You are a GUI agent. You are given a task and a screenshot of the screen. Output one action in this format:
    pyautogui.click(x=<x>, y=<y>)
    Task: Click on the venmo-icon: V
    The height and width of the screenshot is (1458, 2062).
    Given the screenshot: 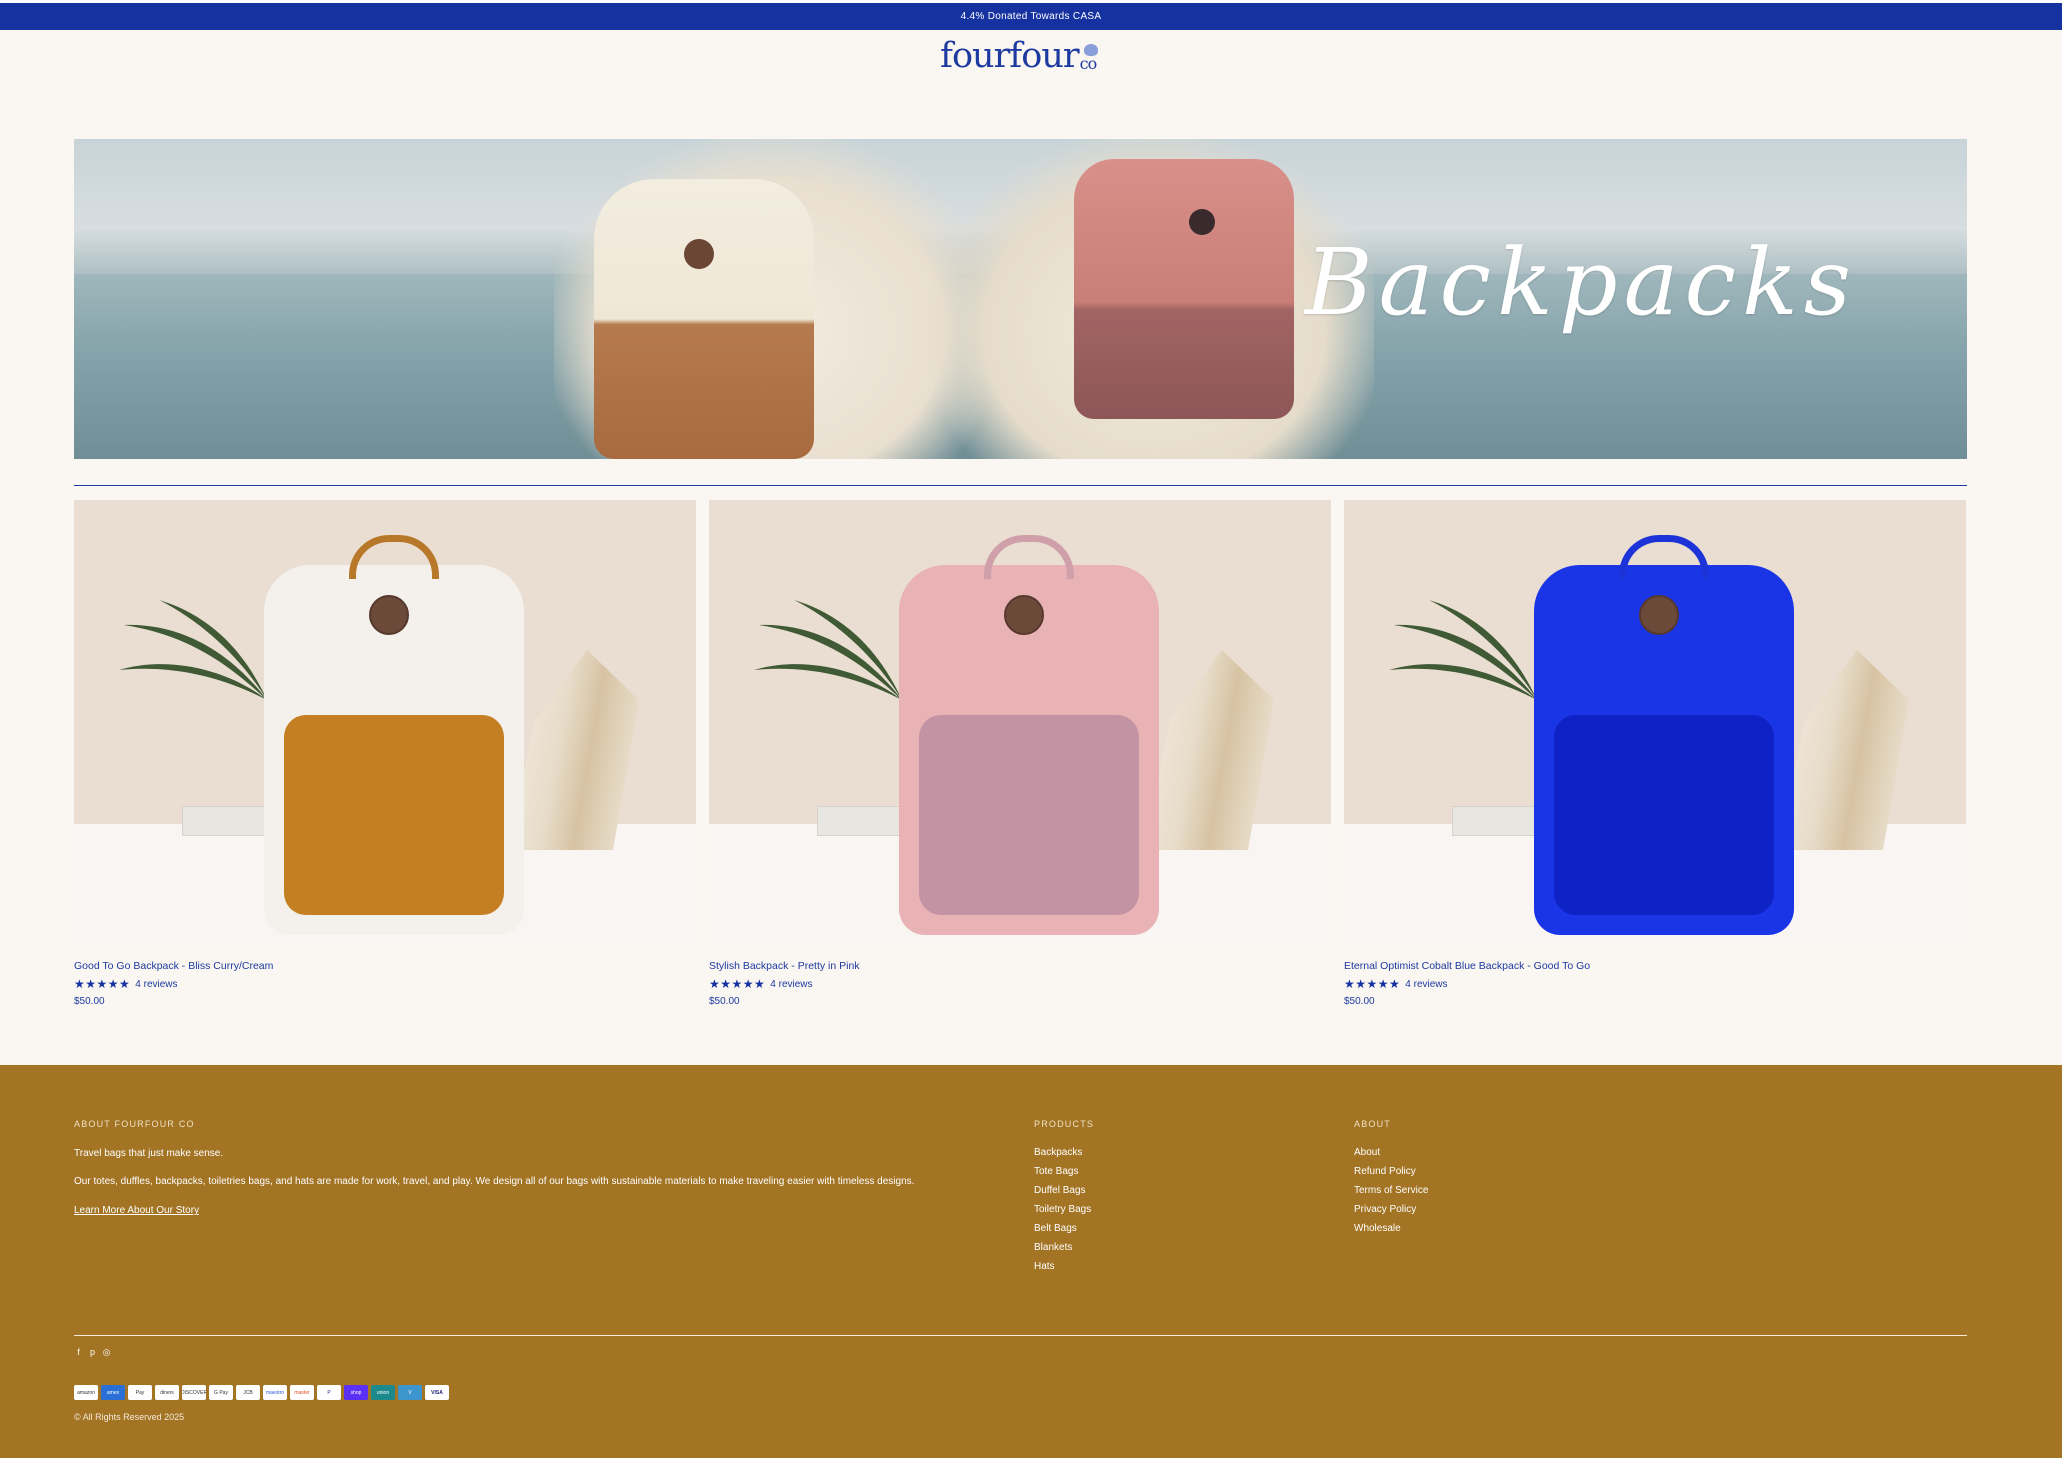 What is the action you would take?
    pyautogui.click(x=410, y=1392)
    